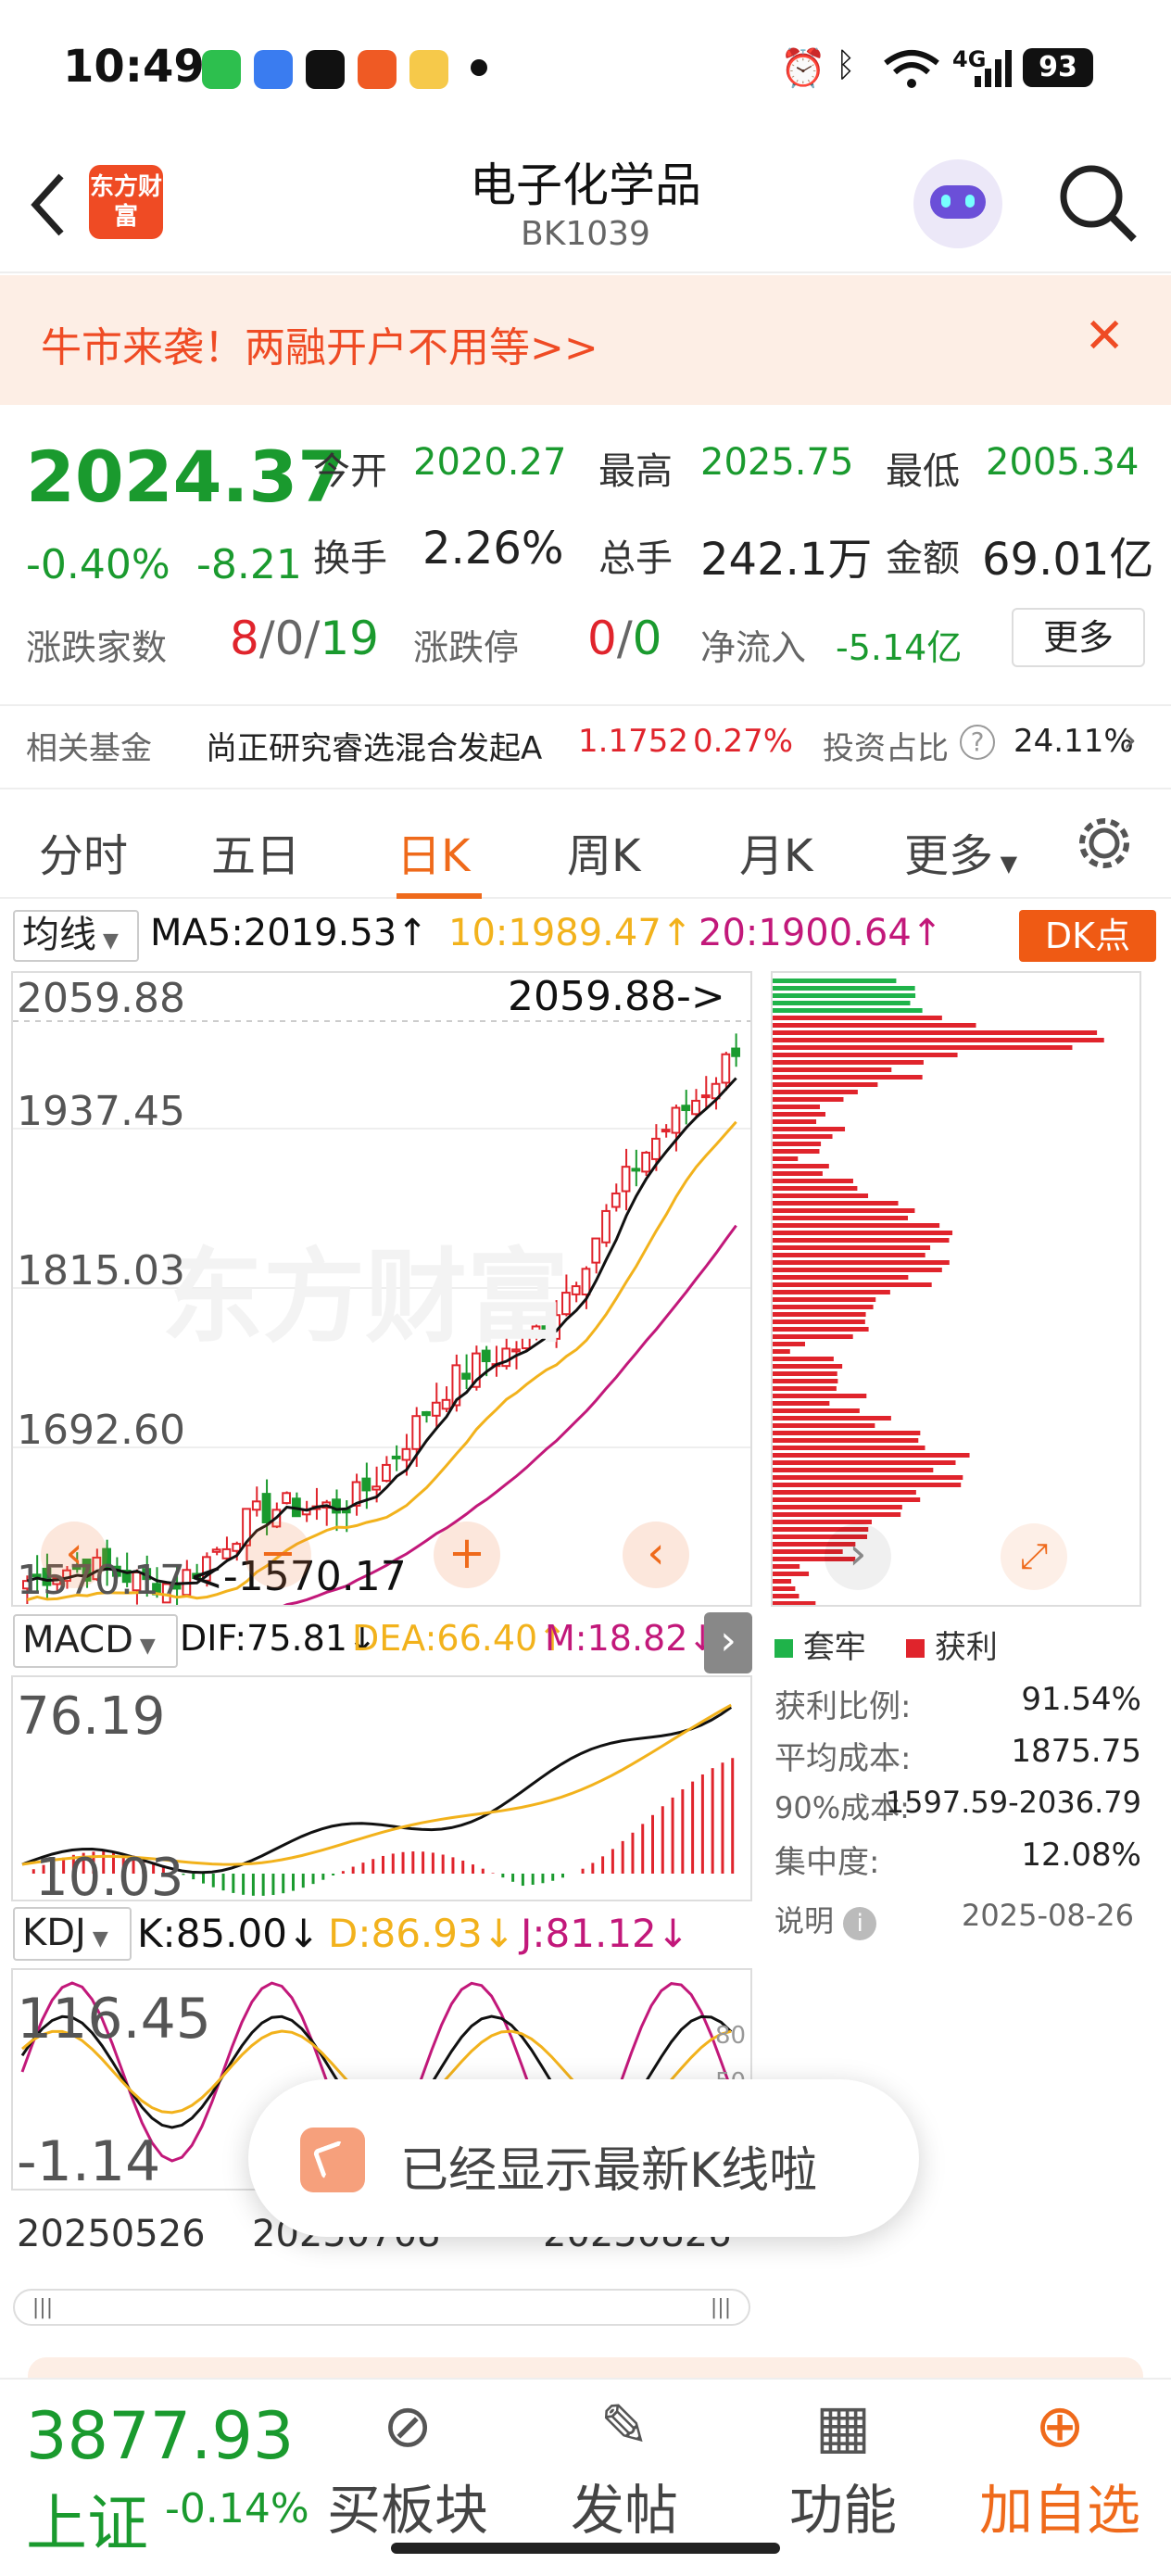 Image resolution: width=1171 pixels, height=2576 pixels. I want to click on zoom-out-icon: −, so click(278, 1555).